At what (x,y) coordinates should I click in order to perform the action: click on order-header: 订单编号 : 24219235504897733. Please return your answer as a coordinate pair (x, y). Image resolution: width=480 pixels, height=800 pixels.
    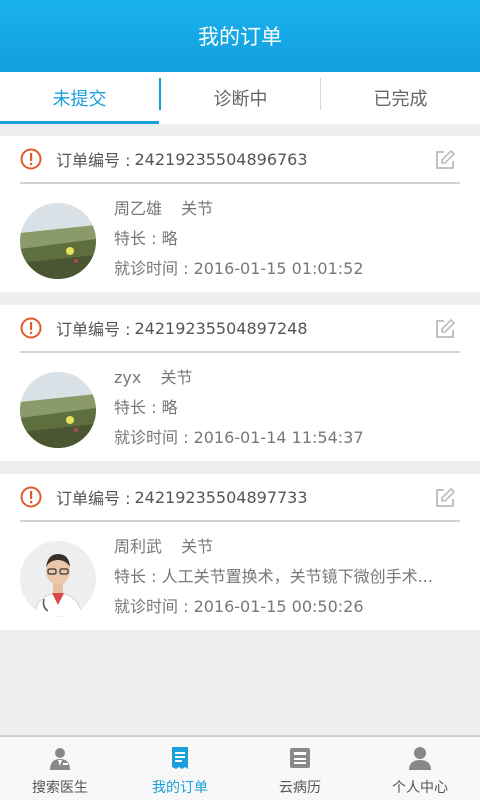
    Looking at the image, I should click on (240, 498).